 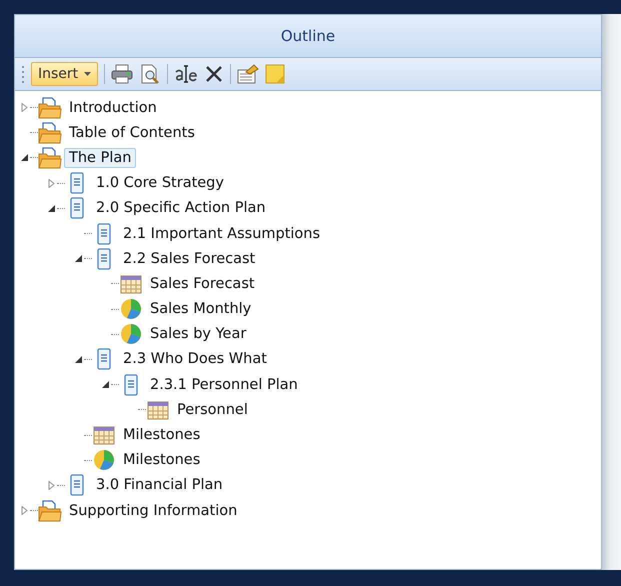 What do you see at coordinates (195, 359) in the screenshot?
I see `tree-item: 2.3 Who Does What` at bounding box center [195, 359].